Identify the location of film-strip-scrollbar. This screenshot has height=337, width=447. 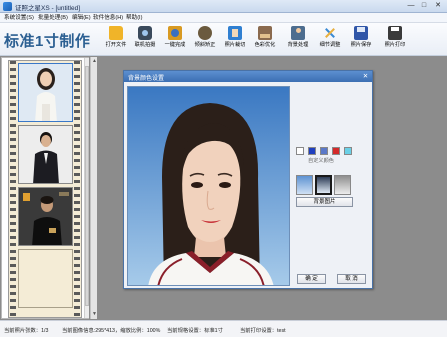
(86, 188).